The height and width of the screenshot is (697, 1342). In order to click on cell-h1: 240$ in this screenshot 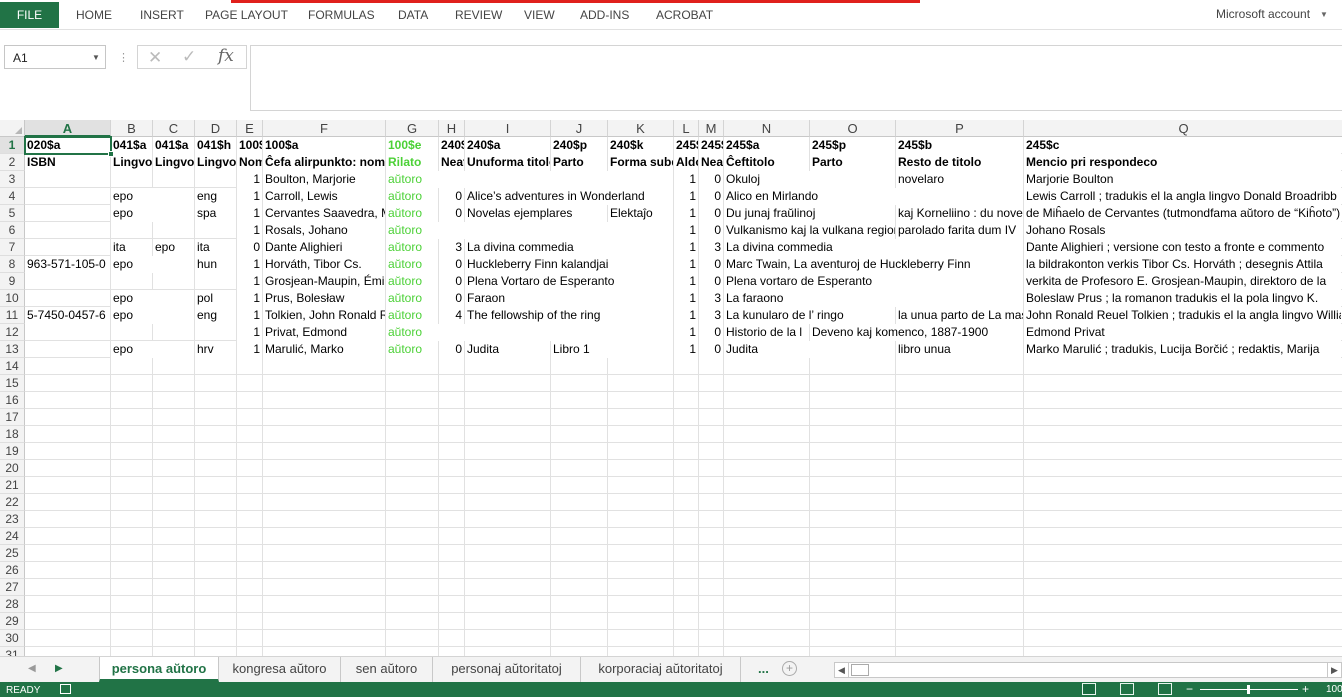, I will do `click(451, 145)`.